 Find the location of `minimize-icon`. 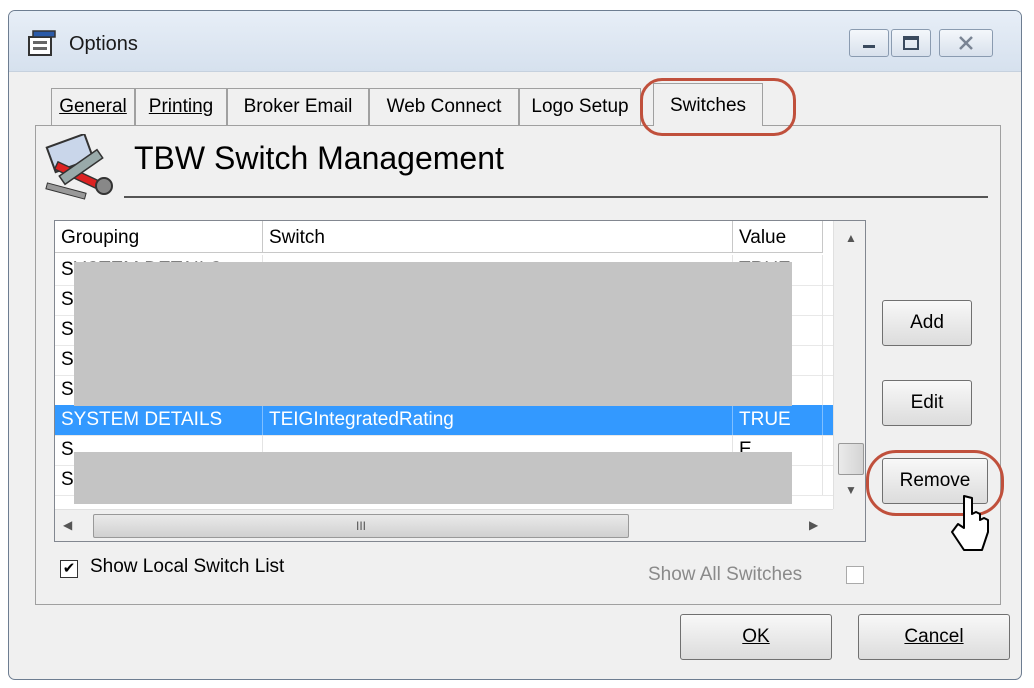

minimize-icon is located at coordinates (869, 46).